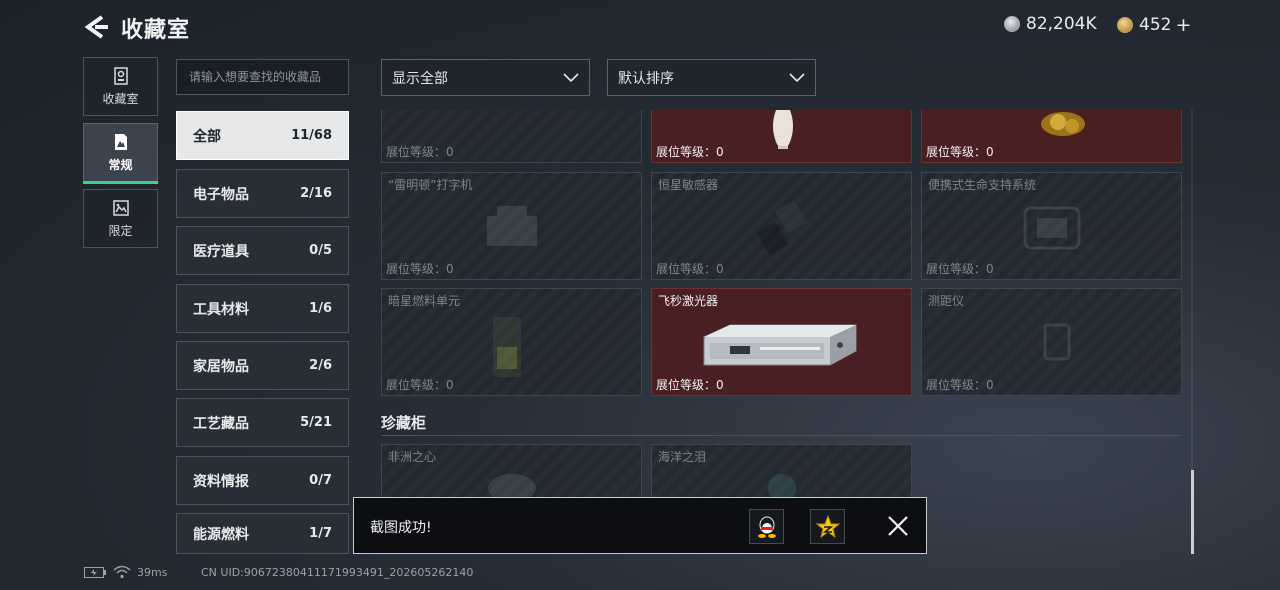 The image size is (1280, 590). Describe the element at coordinates (1057, 342) in the screenshot. I see `rangefinder-silhouette-icon` at that location.